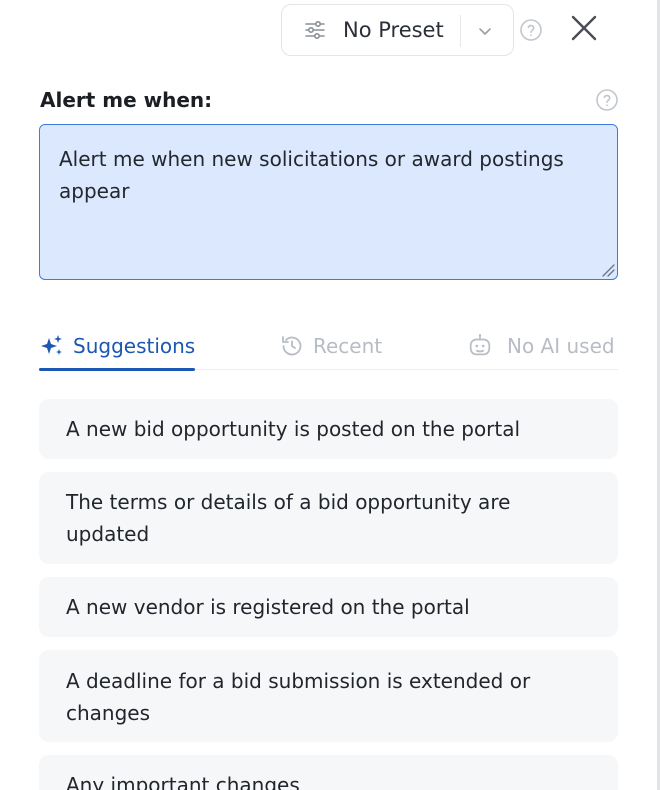  I want to click on close-button, so click(584, 30).